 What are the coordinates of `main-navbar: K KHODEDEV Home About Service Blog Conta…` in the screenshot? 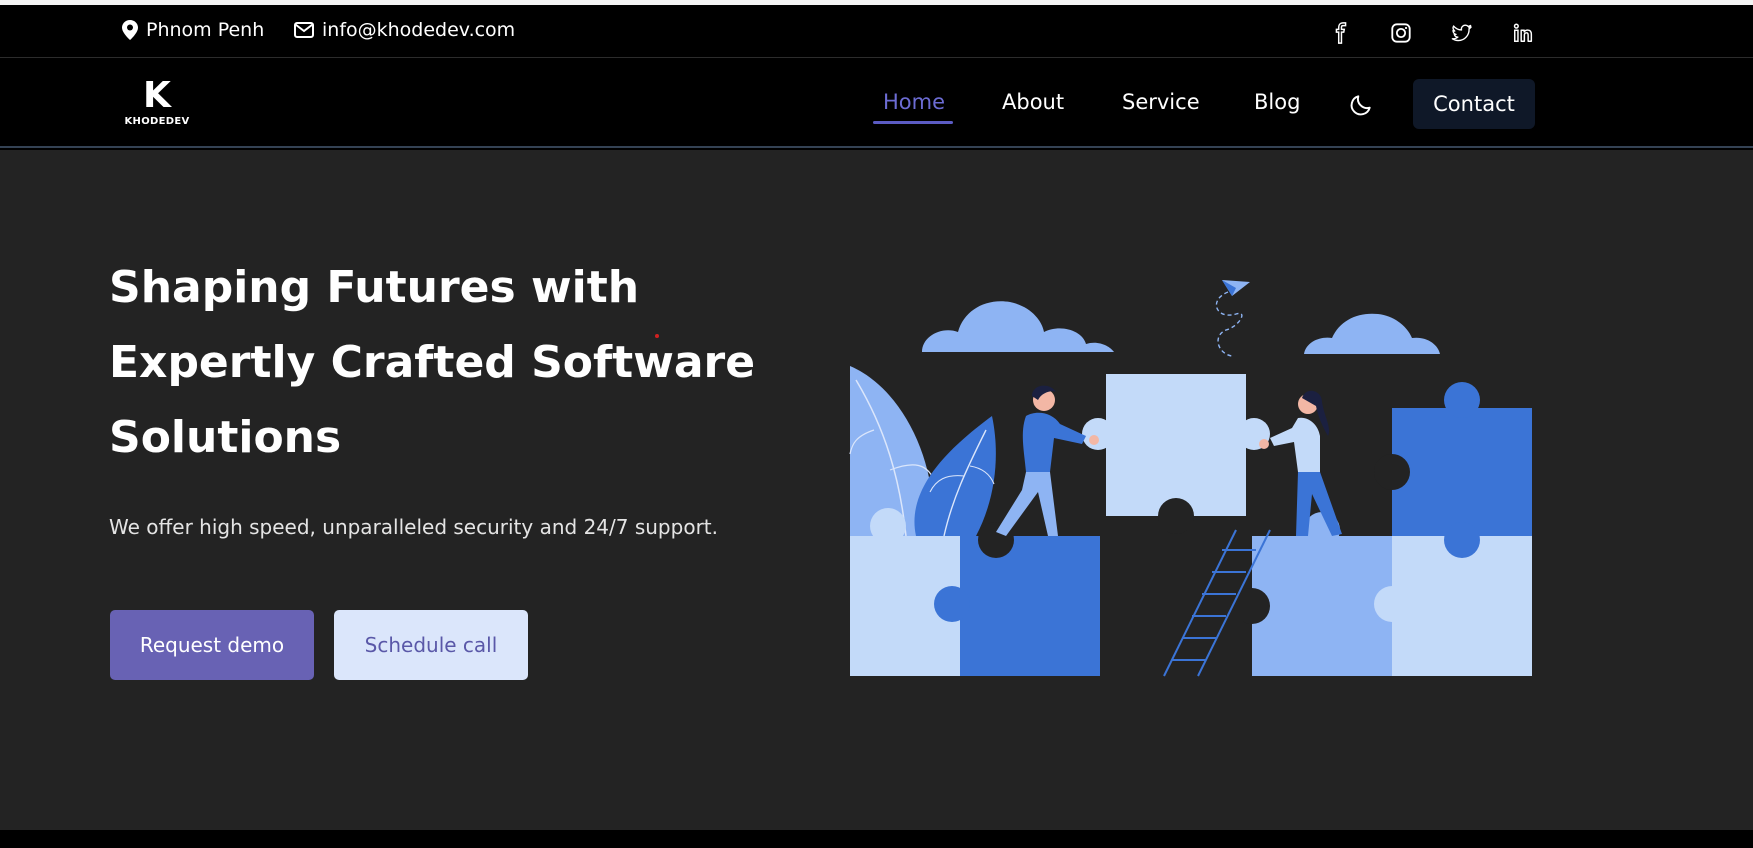 It's located at (876, 103).